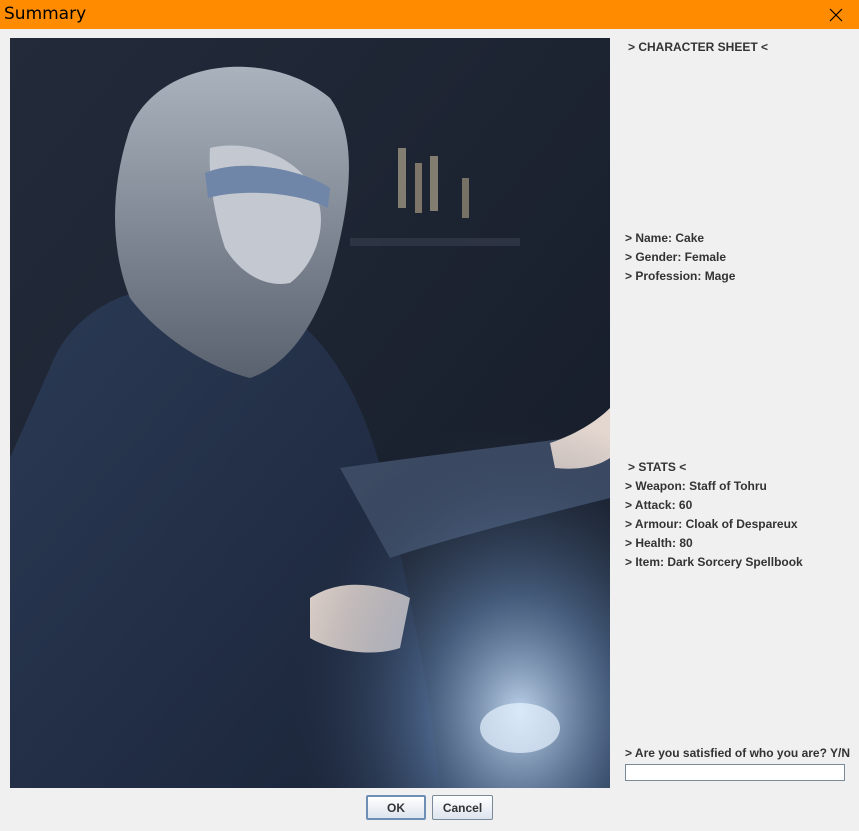 This screenshot has height=831, width=859. I want to click on gender-line: > Gender: Female, so click(676, 257).